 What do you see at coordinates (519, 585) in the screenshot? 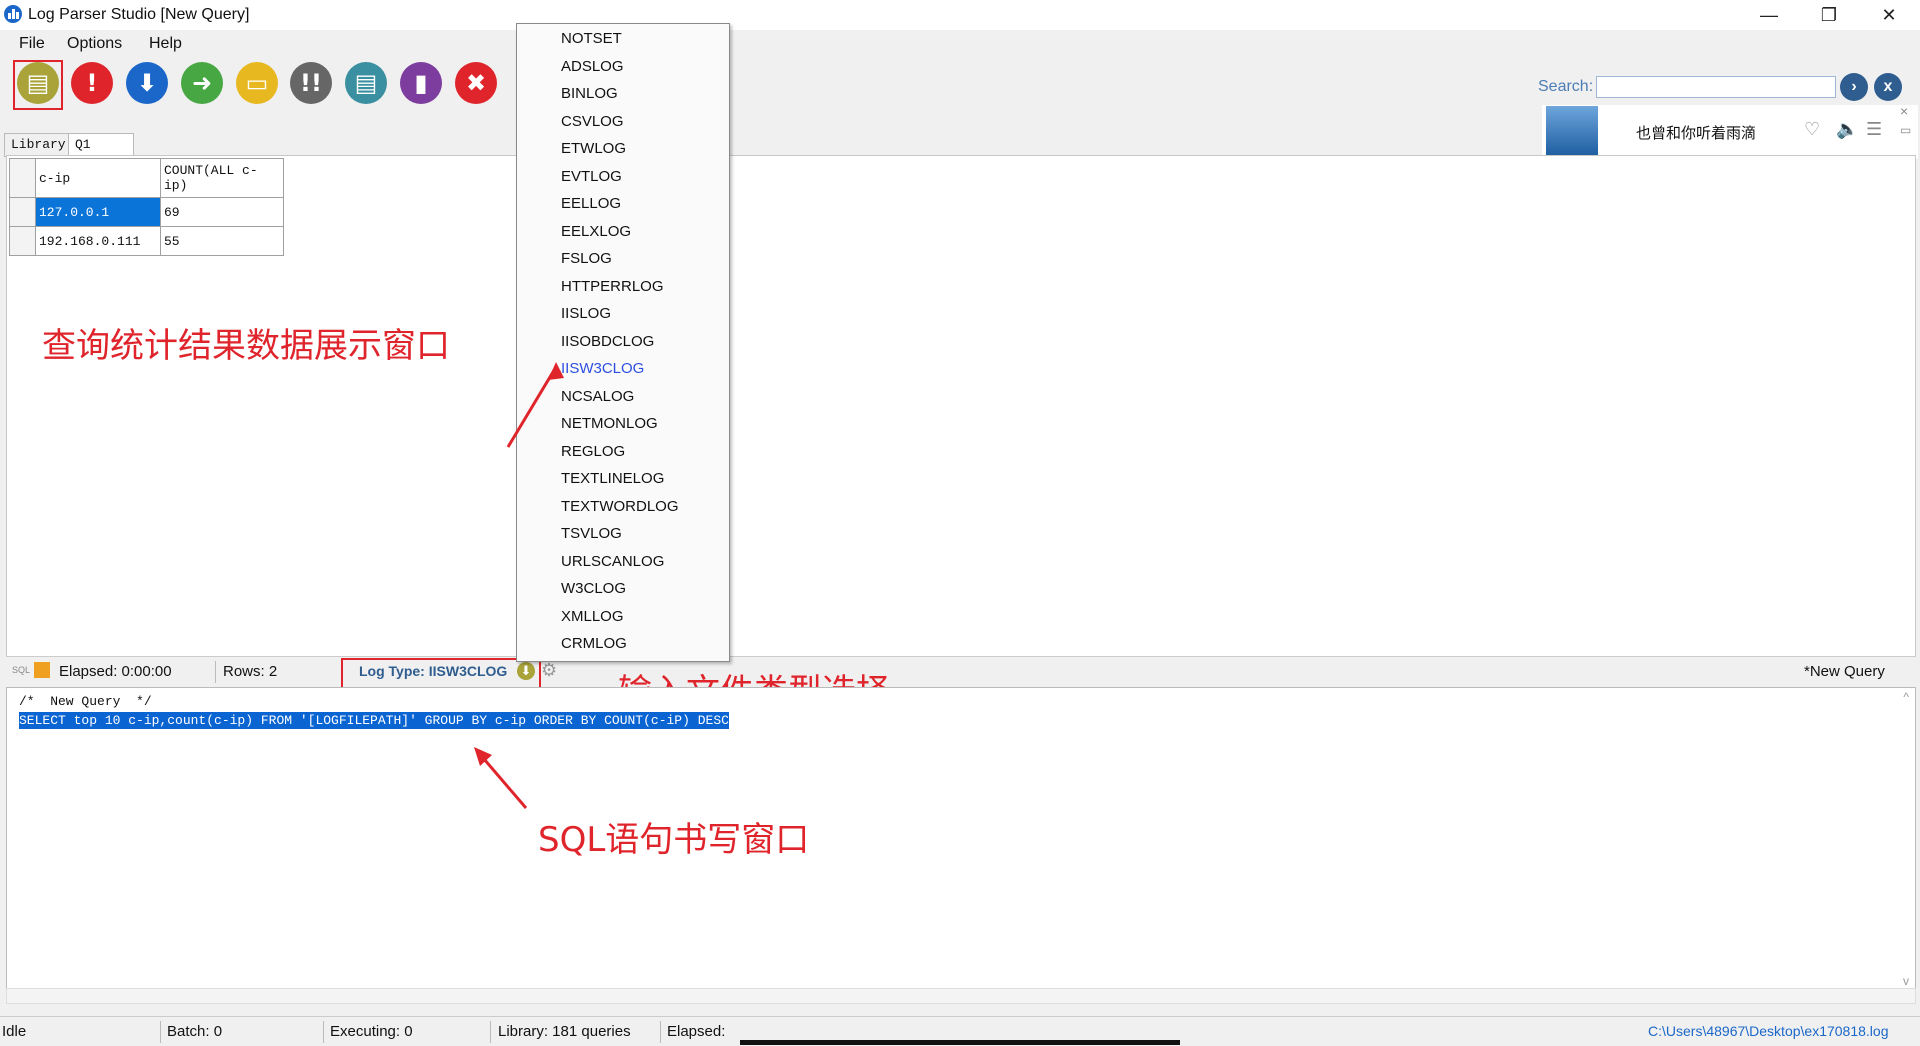
I see `annotation-arrows` at bounding box center [519, 585].